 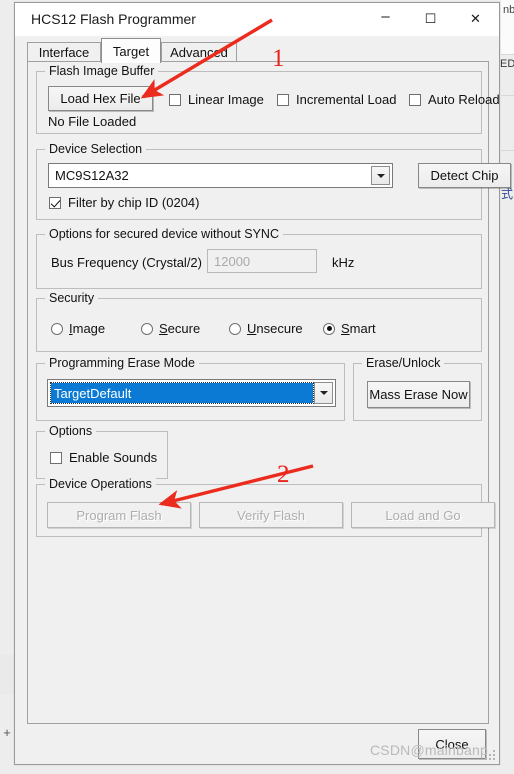 I want to click on security-radio-unsecure-label: Unsecure, so click(x=275, y=328).